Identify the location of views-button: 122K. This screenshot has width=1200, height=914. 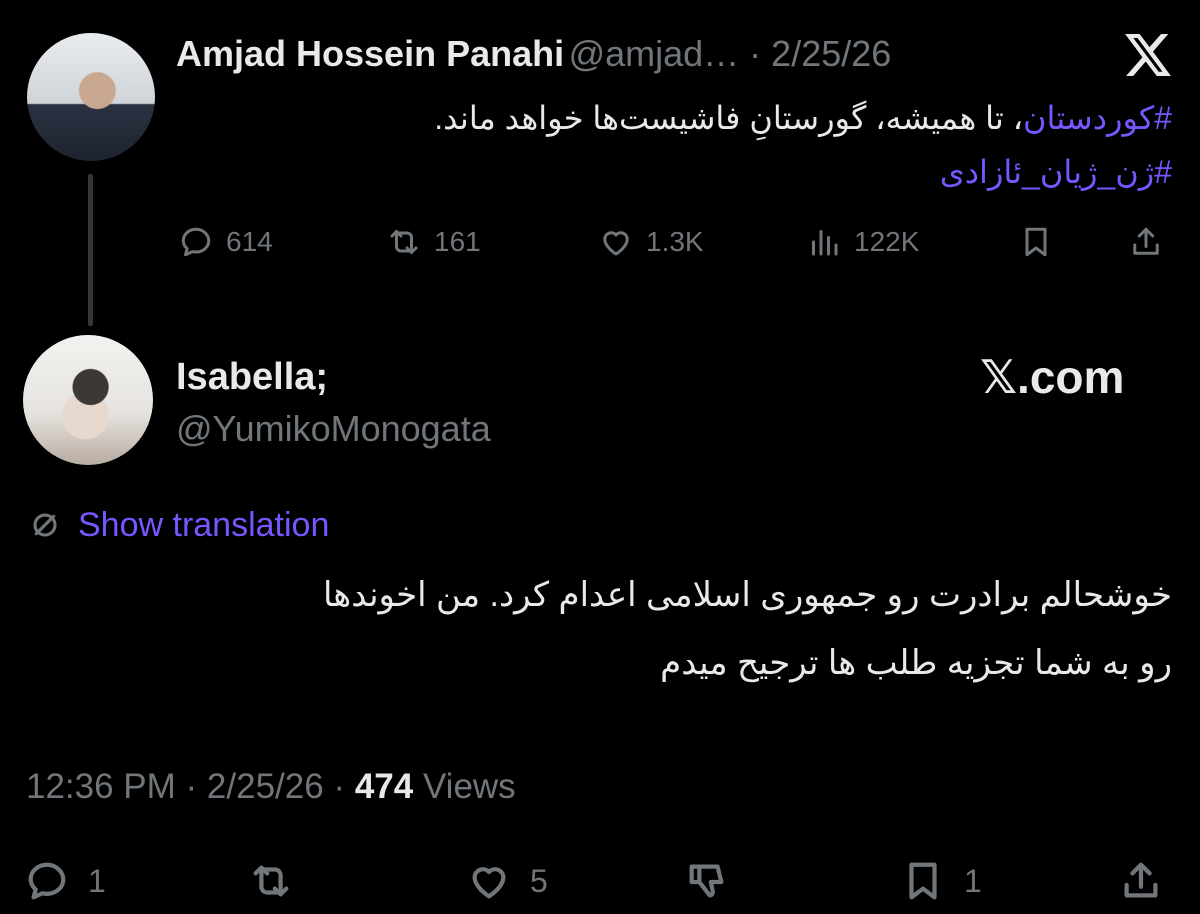
(862, 242).